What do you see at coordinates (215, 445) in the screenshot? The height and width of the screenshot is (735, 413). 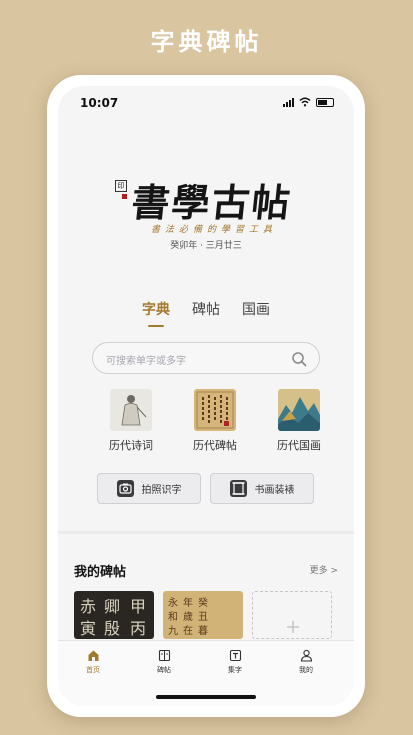 I see `category-stele-label: 历代碑帖` at bounding box center [215, 445].